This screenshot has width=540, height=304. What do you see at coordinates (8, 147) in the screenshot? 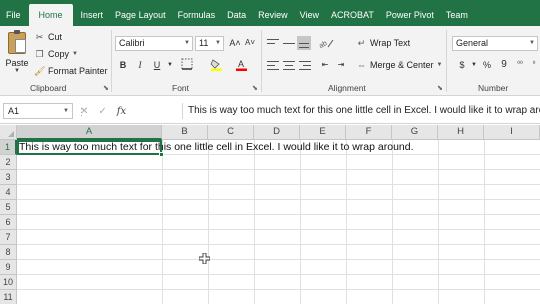
I see `row-header-1: 1` at bounding box center [8, 147].